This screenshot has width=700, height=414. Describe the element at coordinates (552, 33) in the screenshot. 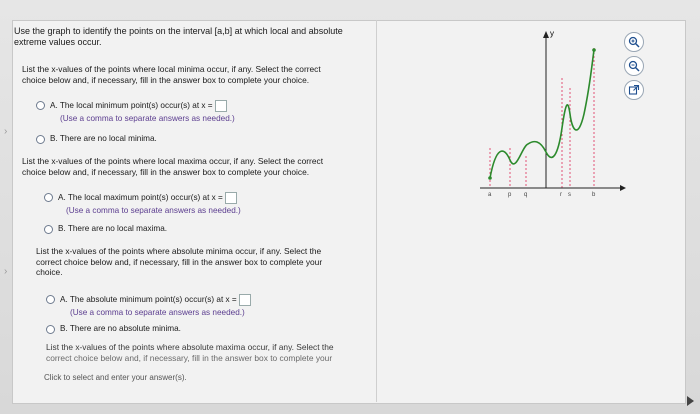

I see `y-axis-label: y` at that location.